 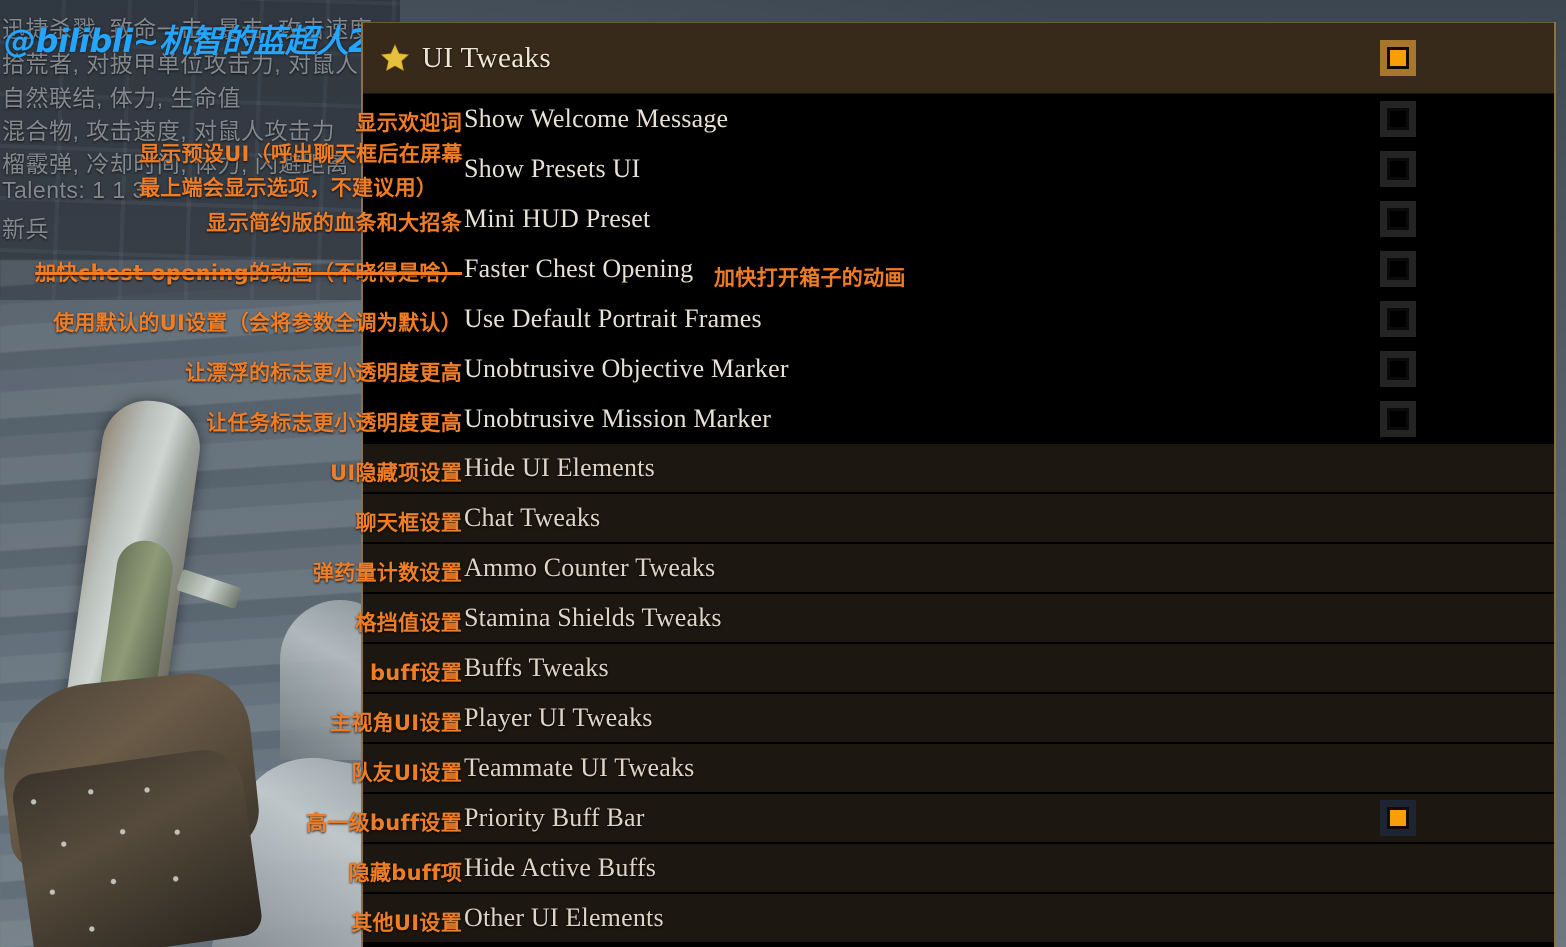 I want to click on option-row: Unobtrusive Mission Marker, so click(x=958, y=419).